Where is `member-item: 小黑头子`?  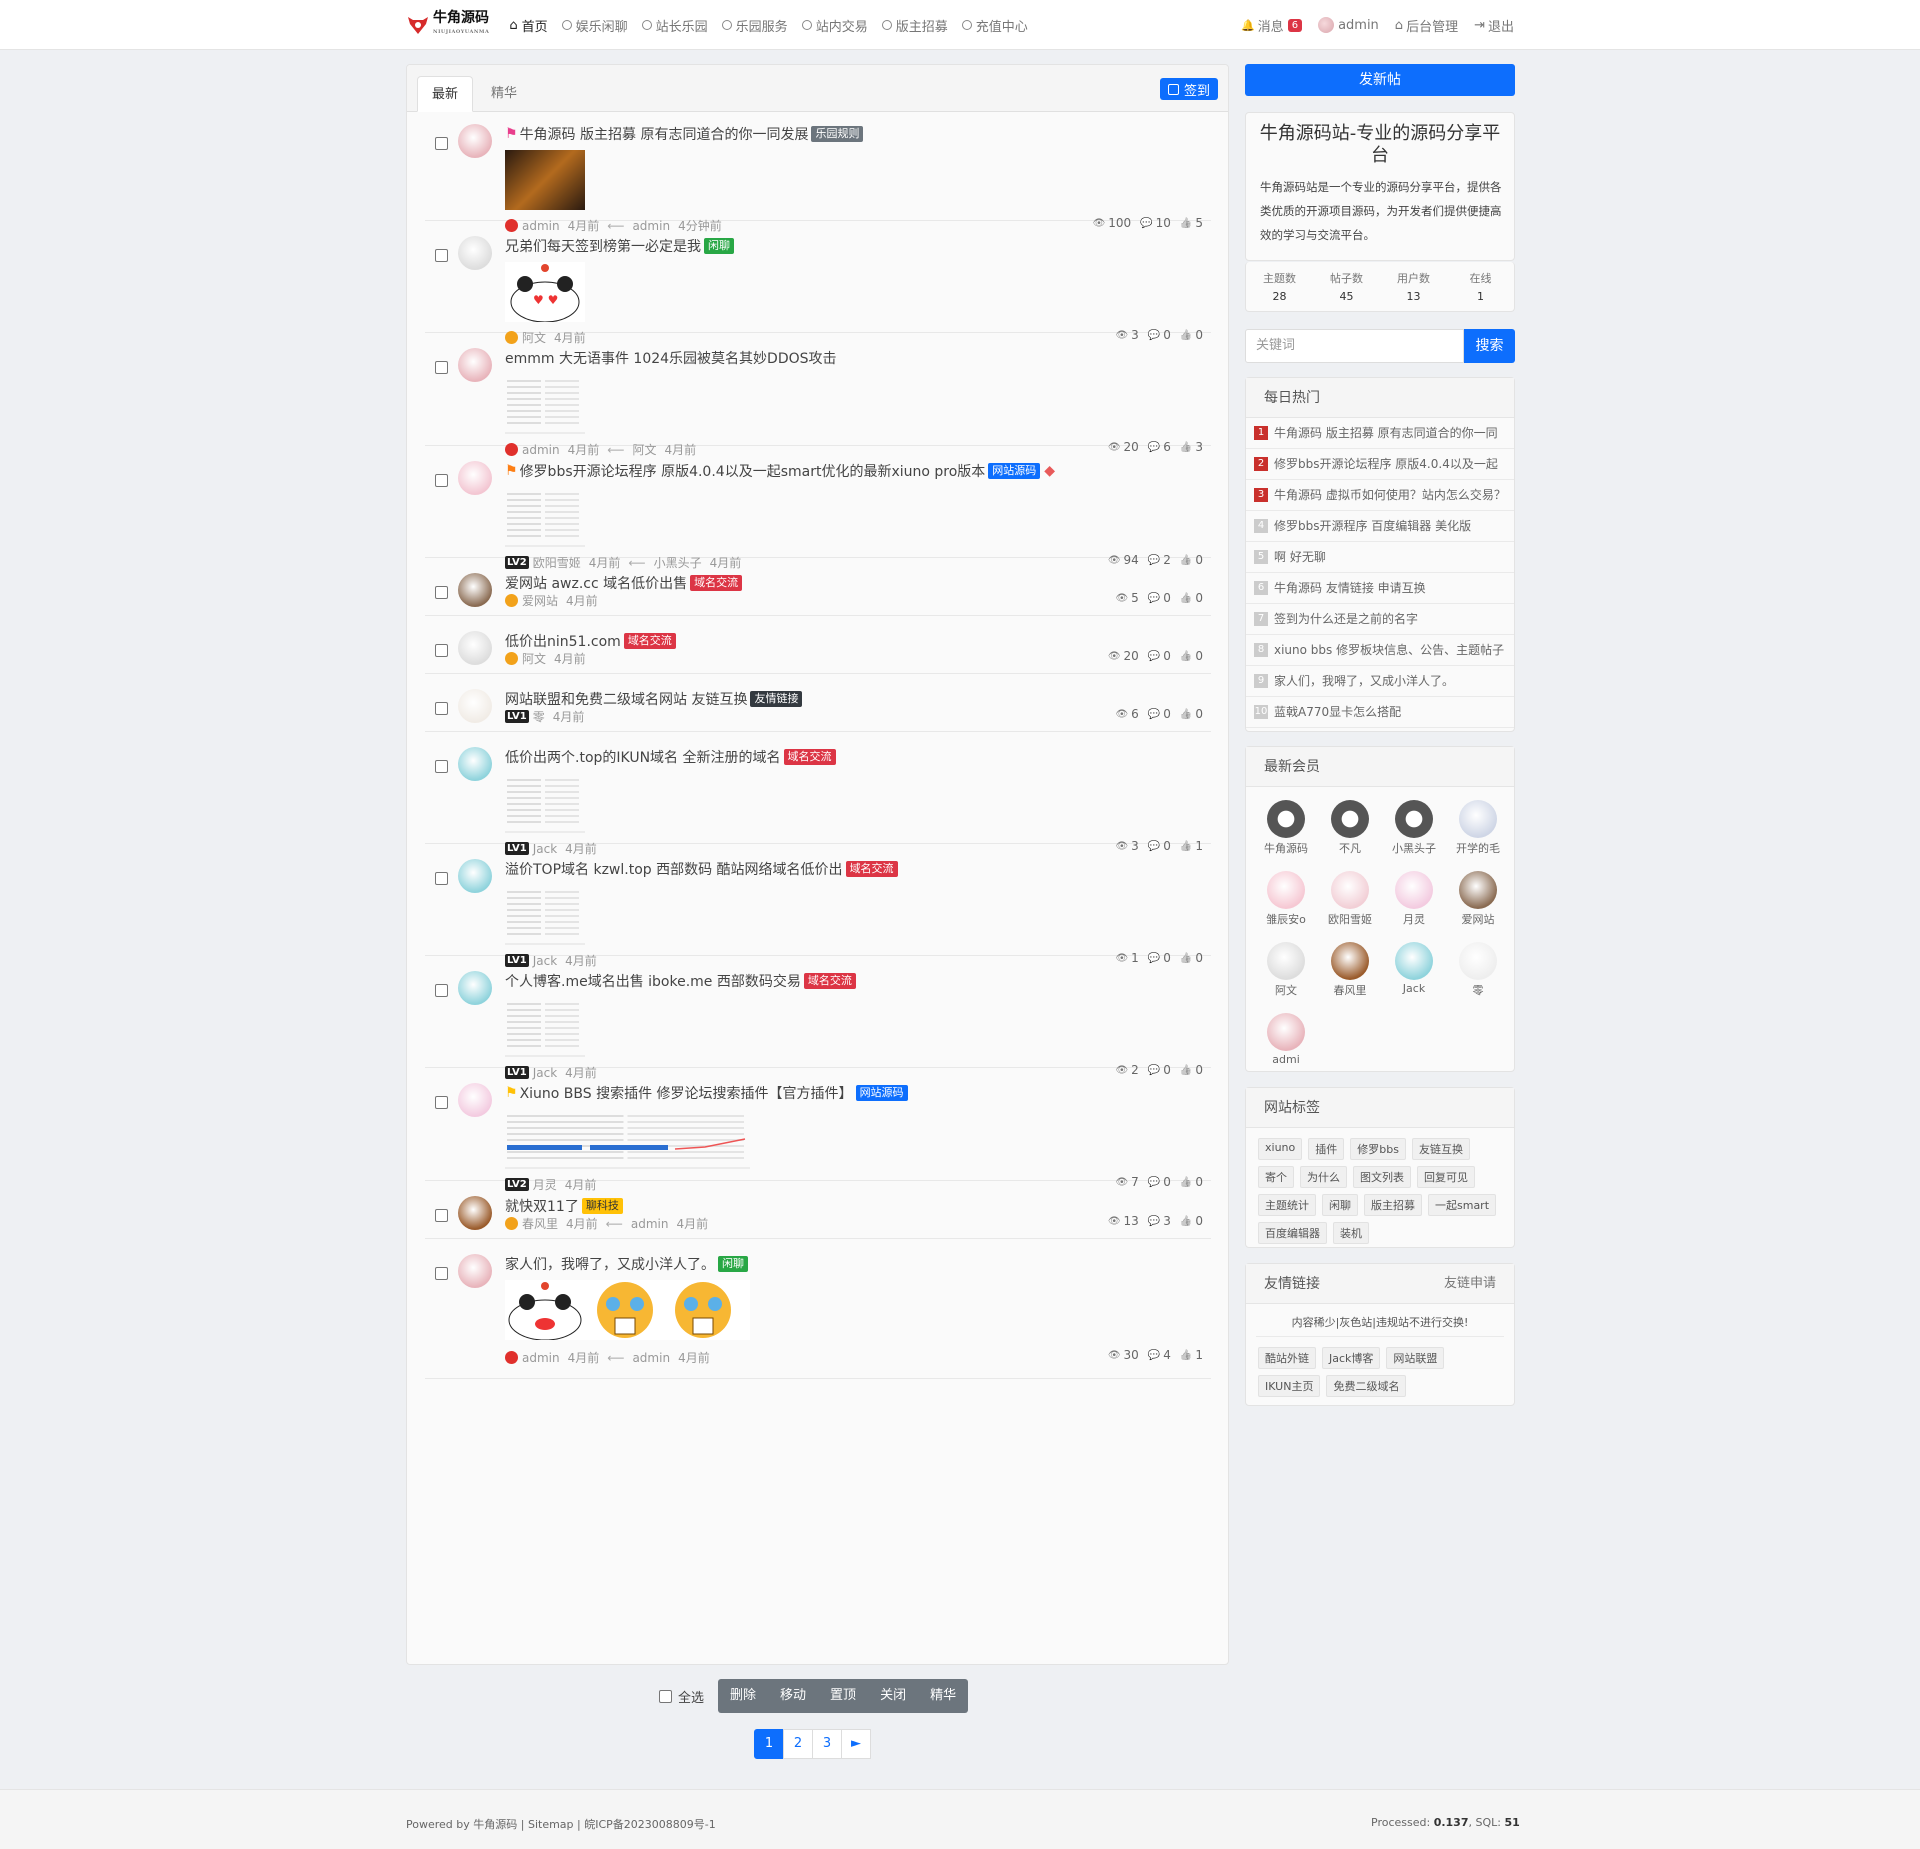
member-item: 小黑头子 is located at coordinates (1414, 830).